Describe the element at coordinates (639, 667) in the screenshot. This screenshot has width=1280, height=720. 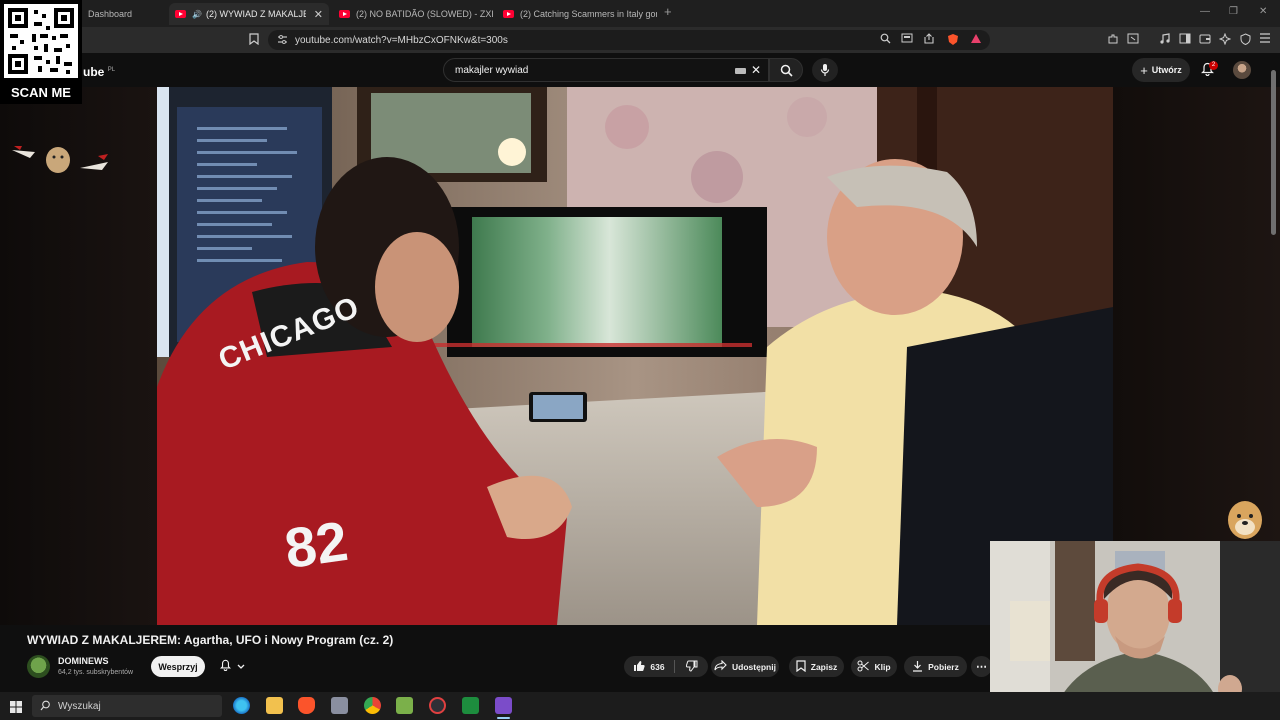
I see `thumbs-up-icon` at that location.